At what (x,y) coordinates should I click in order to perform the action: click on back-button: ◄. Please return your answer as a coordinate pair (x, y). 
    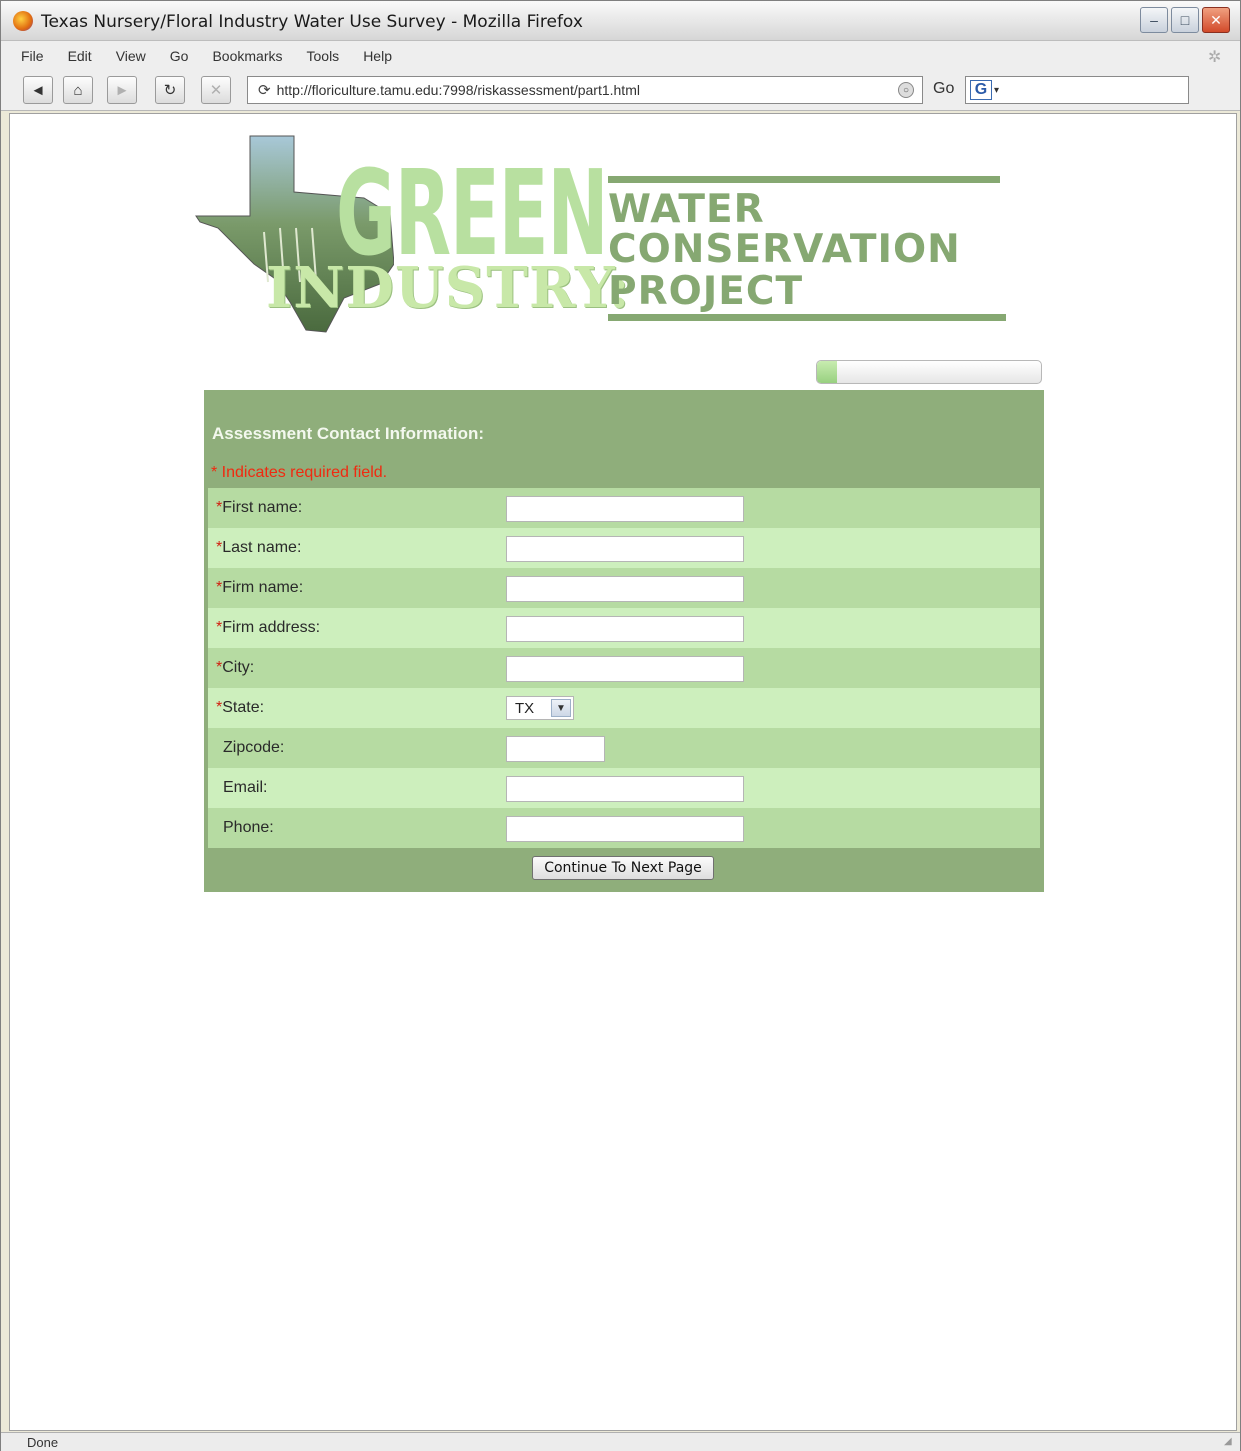
    Looking at the image, I should click on (38, 90).